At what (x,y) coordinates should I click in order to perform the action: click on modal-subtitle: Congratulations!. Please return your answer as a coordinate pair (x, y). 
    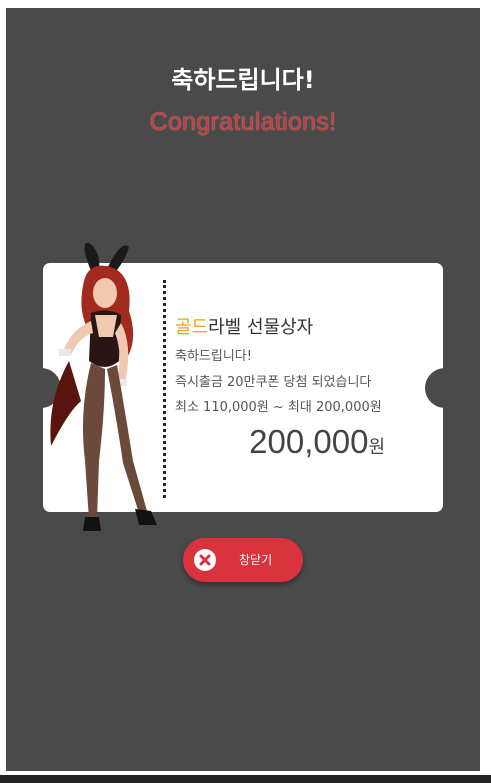
    Looking at the image, I should click on (243, 122).